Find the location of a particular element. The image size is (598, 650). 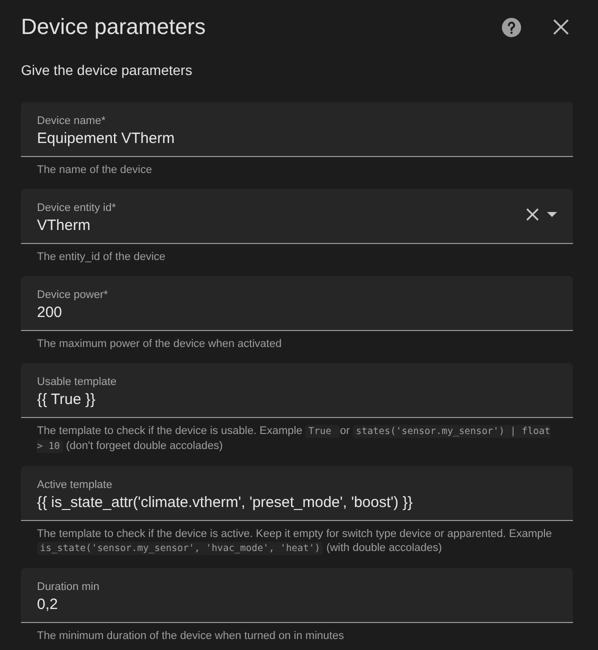

clear-icon is located at coordinates (532, 214).